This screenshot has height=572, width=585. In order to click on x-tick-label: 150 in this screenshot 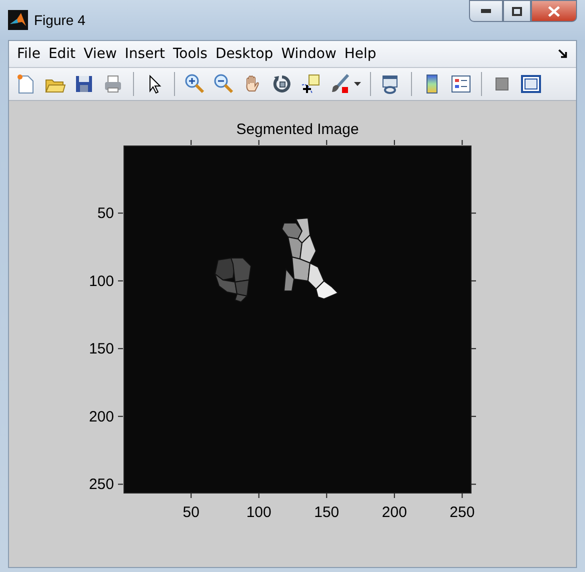, I will do `click(327, 512)`.